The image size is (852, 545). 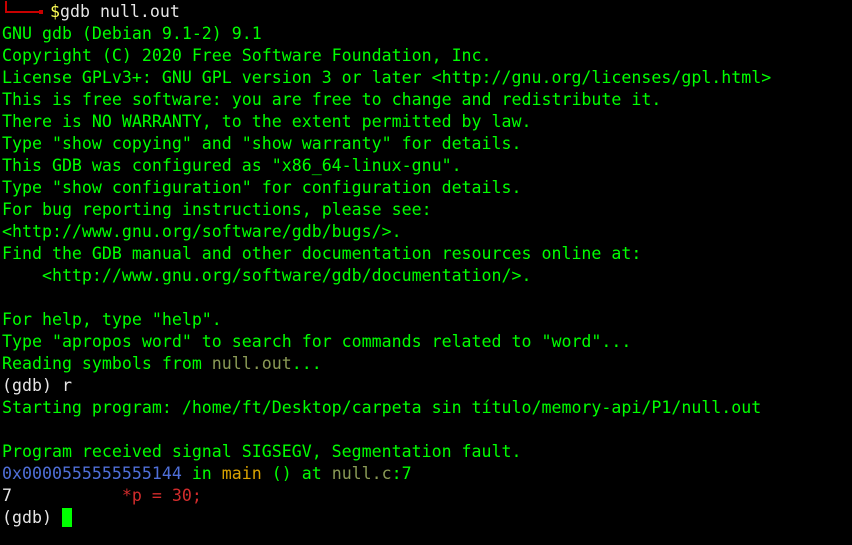 I want to click on source-assign: =, so click(x=156, y=495).